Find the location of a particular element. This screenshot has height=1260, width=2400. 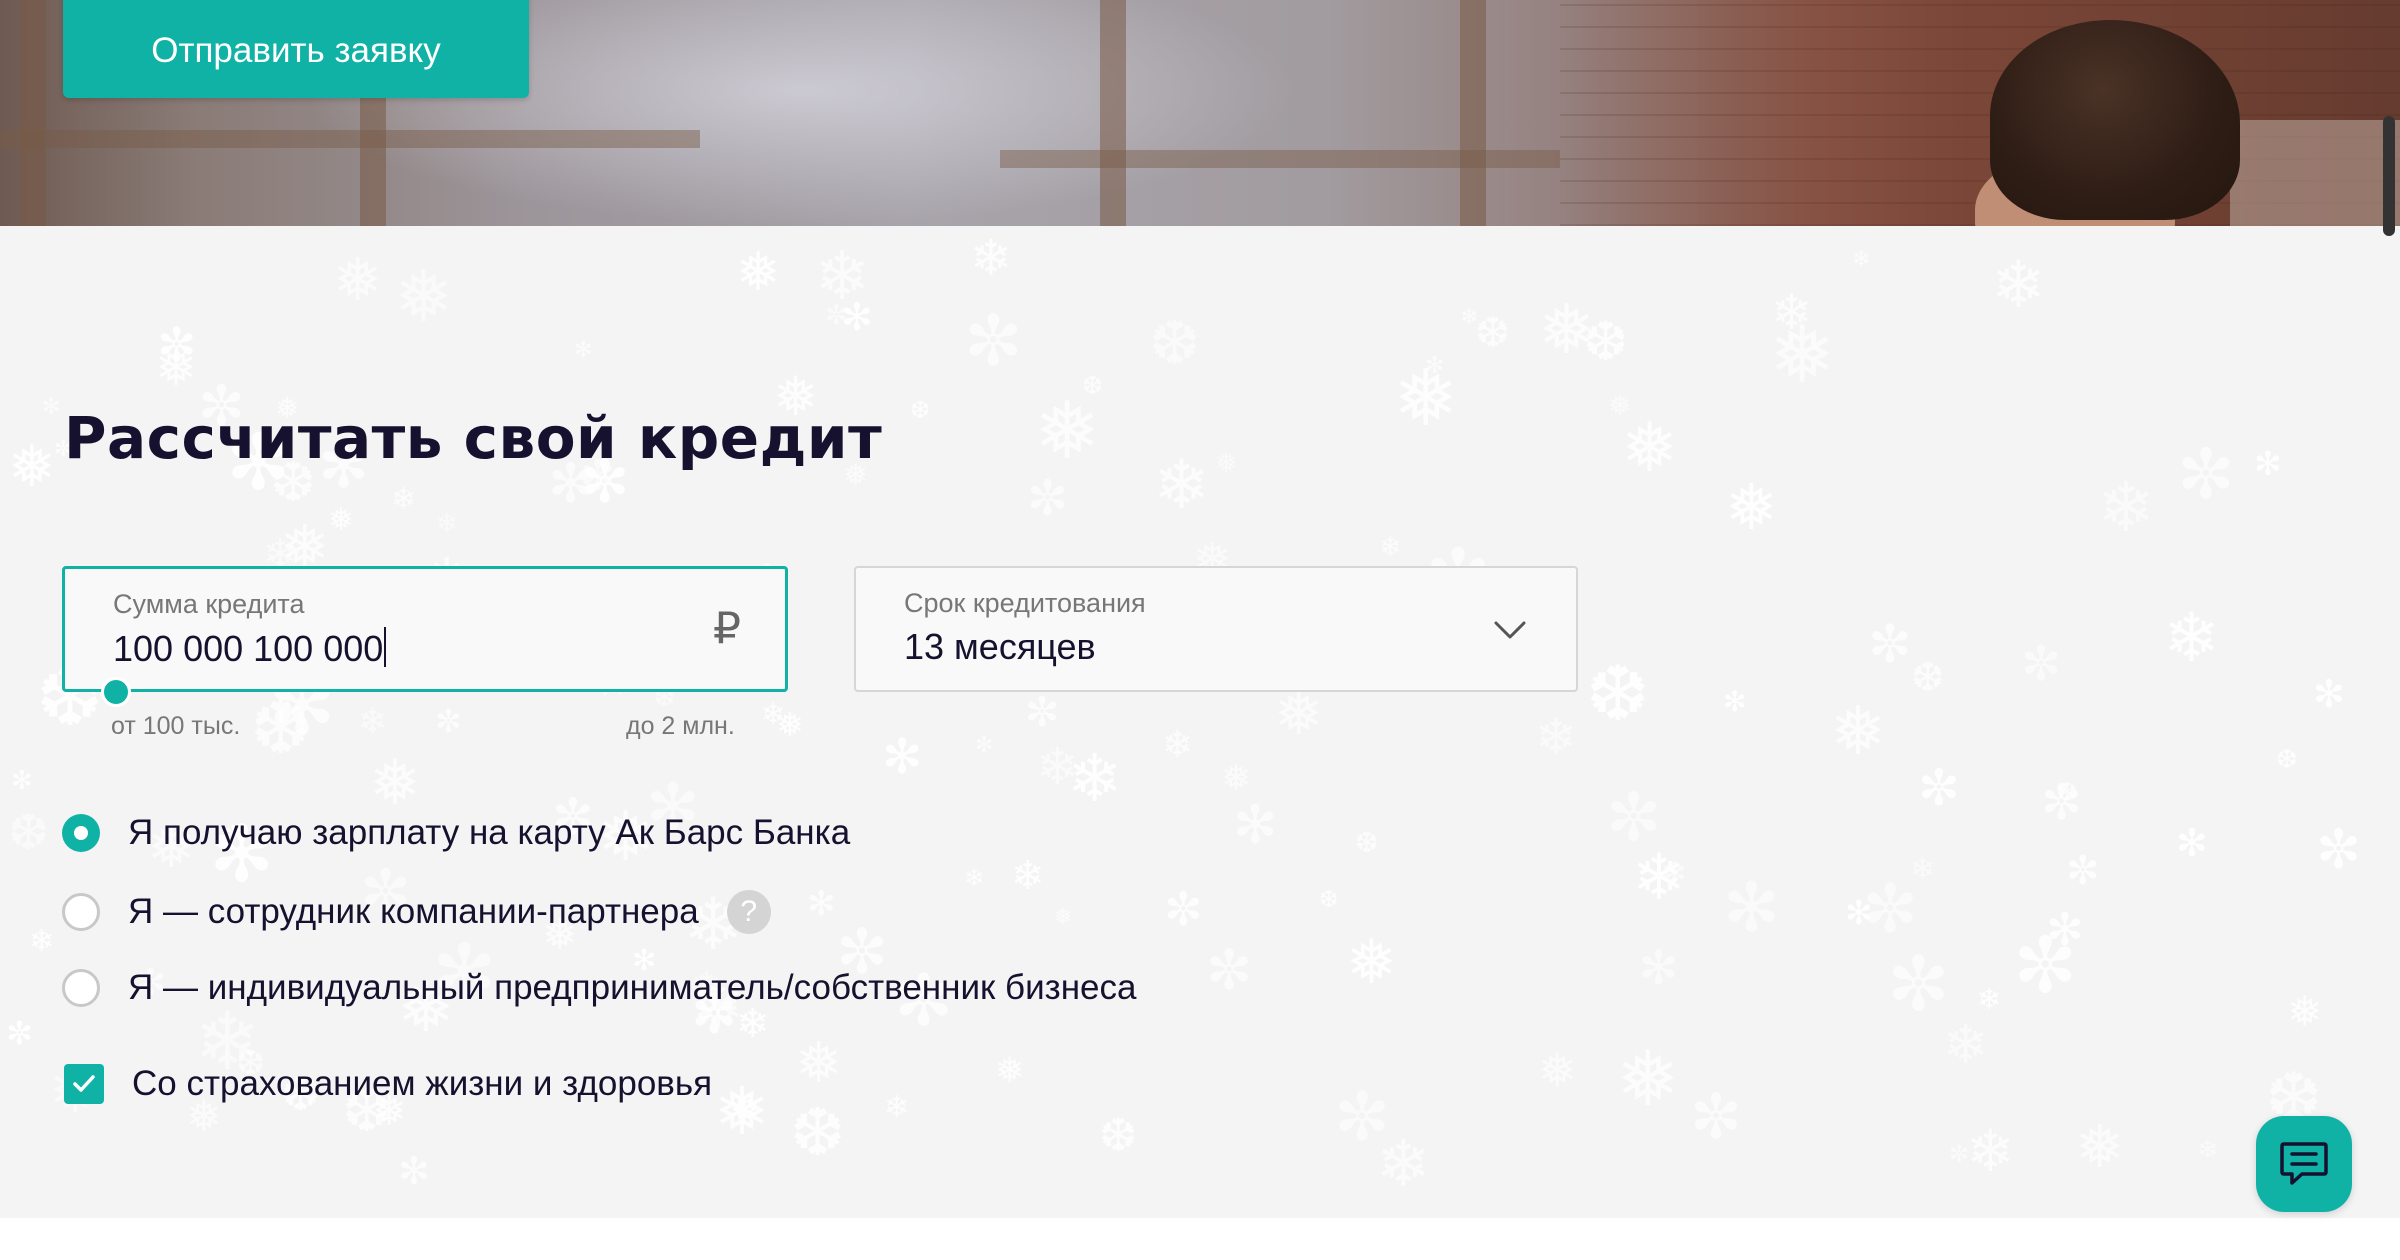

credit-term-label: Срок кредитования is located at coordinates (1025, 603).